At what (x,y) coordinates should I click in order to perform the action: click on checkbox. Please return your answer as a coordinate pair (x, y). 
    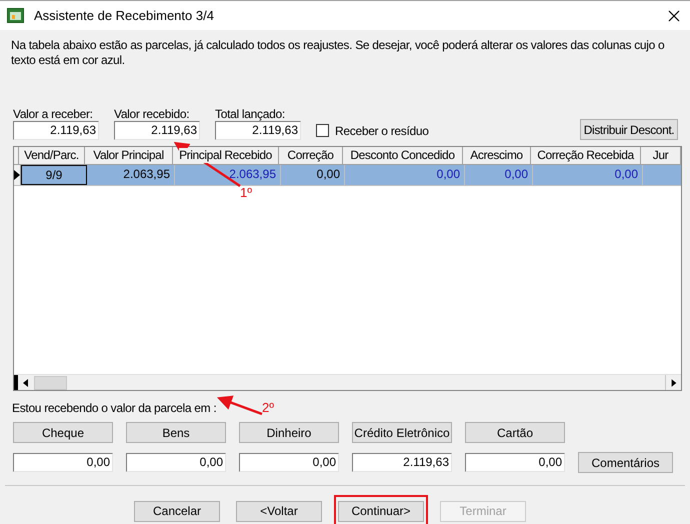
    Looking at the image, I should click on (322, 130).